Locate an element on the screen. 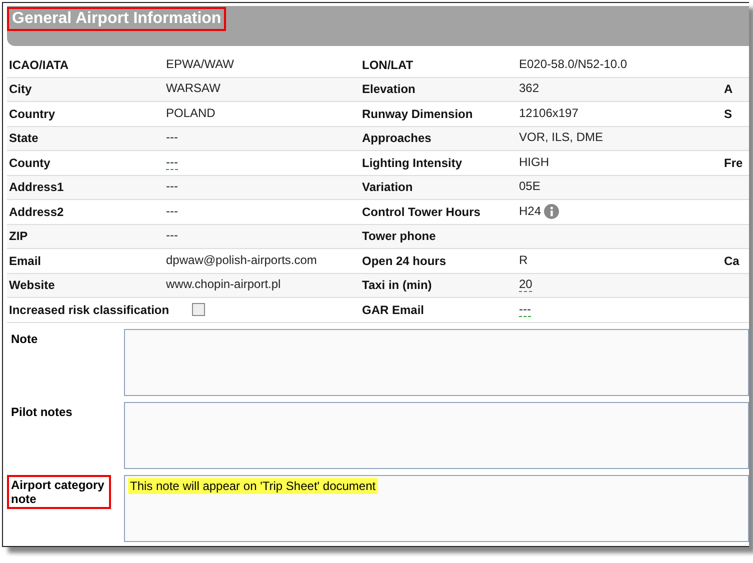 Image resolution: width=753 pixels, height=563 pixels. field-label: Tower phone is located at coordinates (399, 236).